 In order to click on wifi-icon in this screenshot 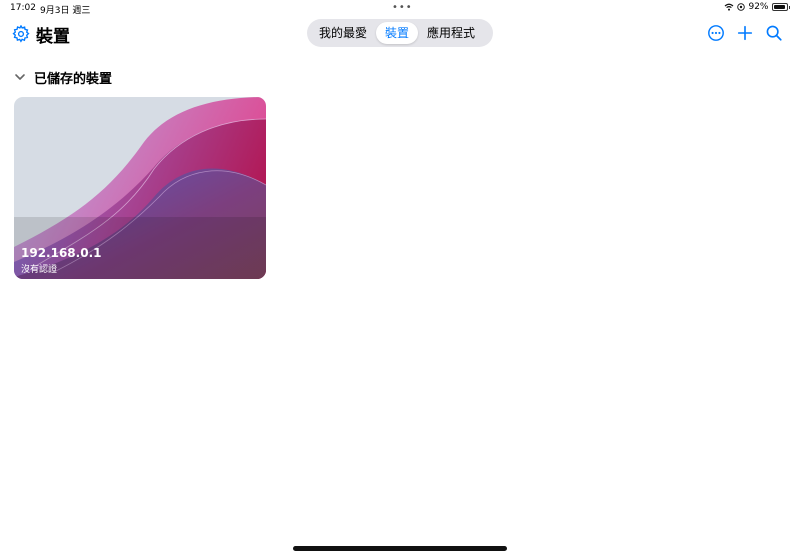, I will do `click(729, 7)`.